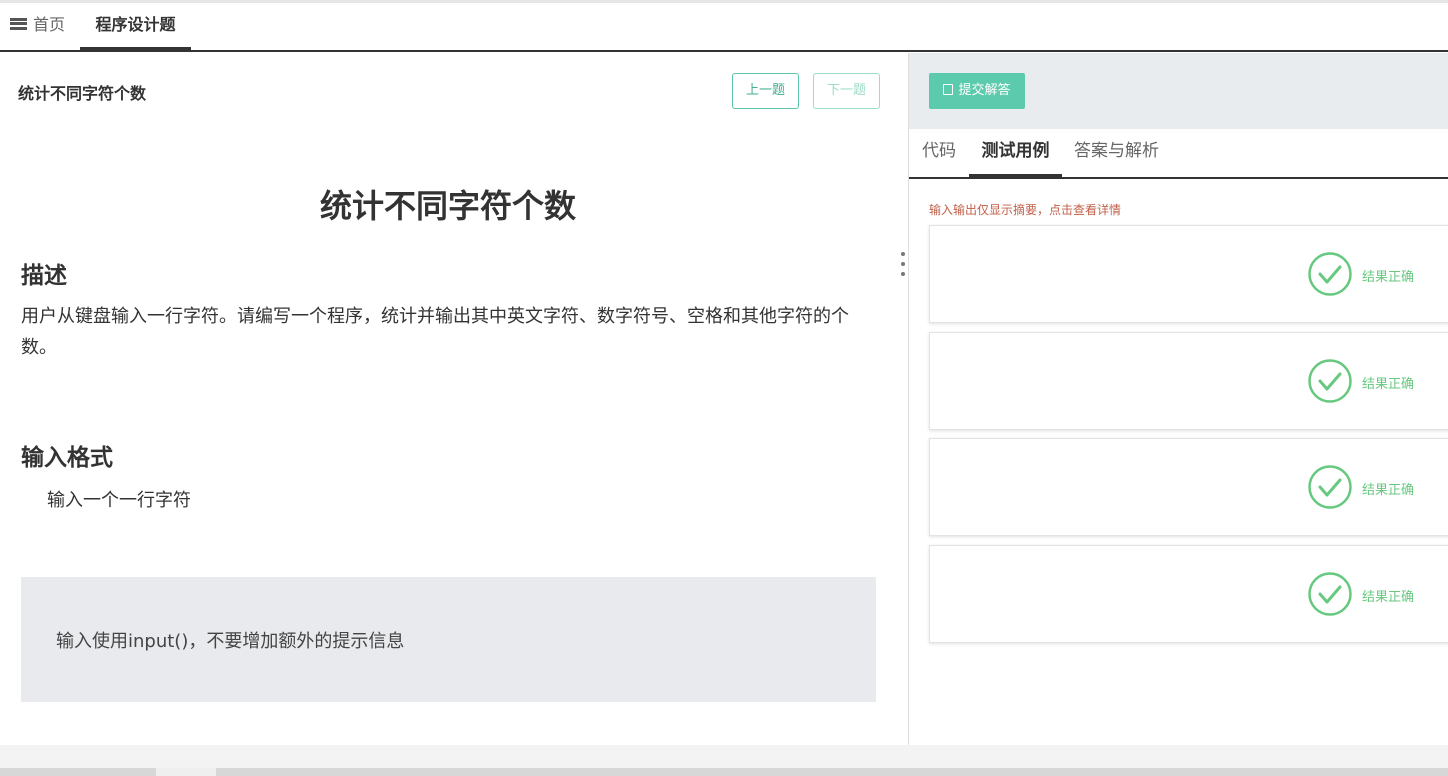 This screenshot has height=776, width=1448. I want to click on description-heading: 描述, so click(44, 276).